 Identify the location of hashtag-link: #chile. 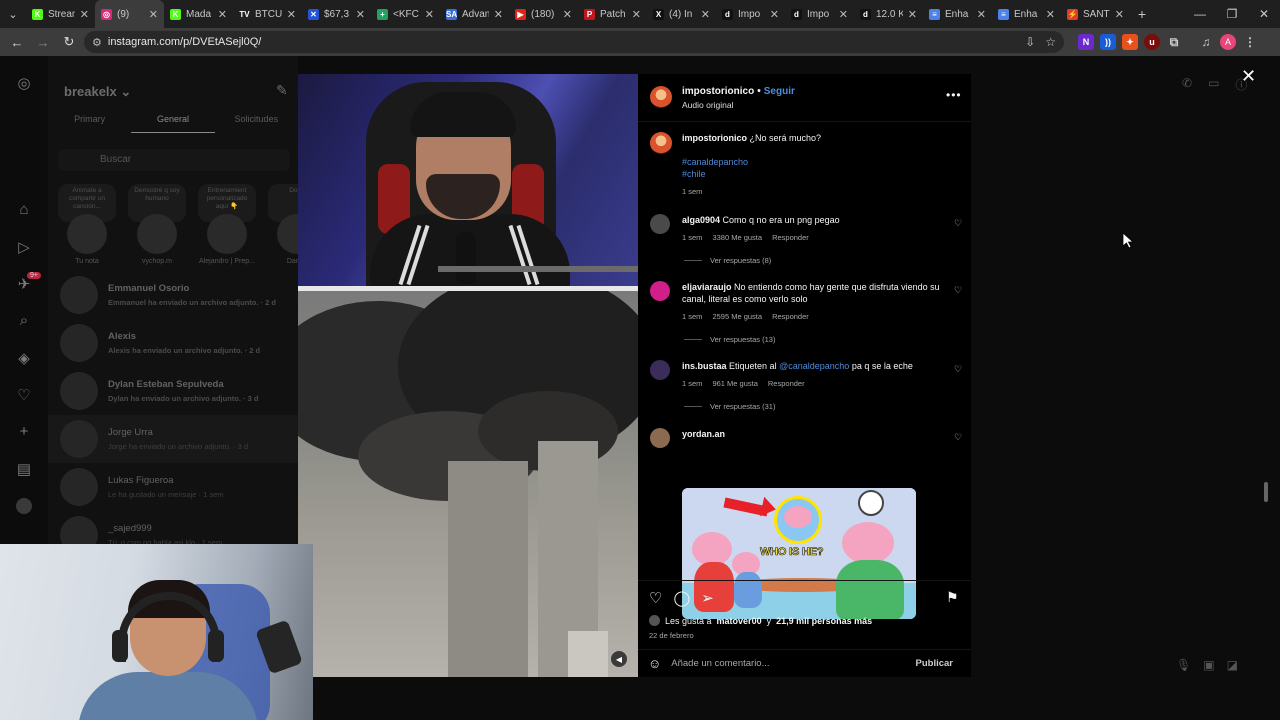
(813, 174).